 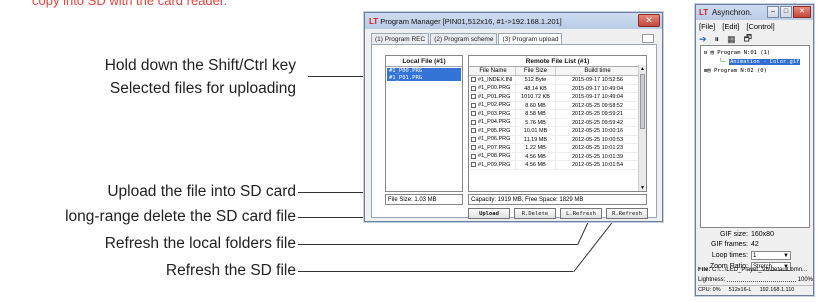 I want to click on tree-node-program-2: ⊞▤ Program N:02 (0), so click(x=735, y=71).